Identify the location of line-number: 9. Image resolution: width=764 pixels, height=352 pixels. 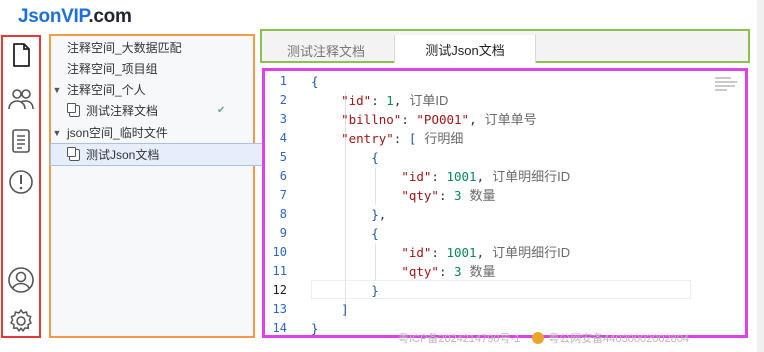
(283, 233).